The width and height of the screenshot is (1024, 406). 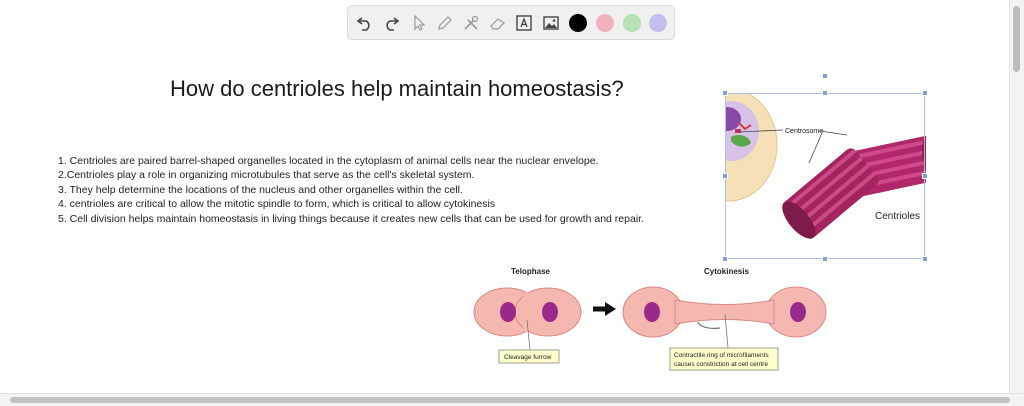 What do you see at coordinates (804, 131) in the screenshot?
I see `centrosome-label: Centrosome` at bounding box center [804, 131].